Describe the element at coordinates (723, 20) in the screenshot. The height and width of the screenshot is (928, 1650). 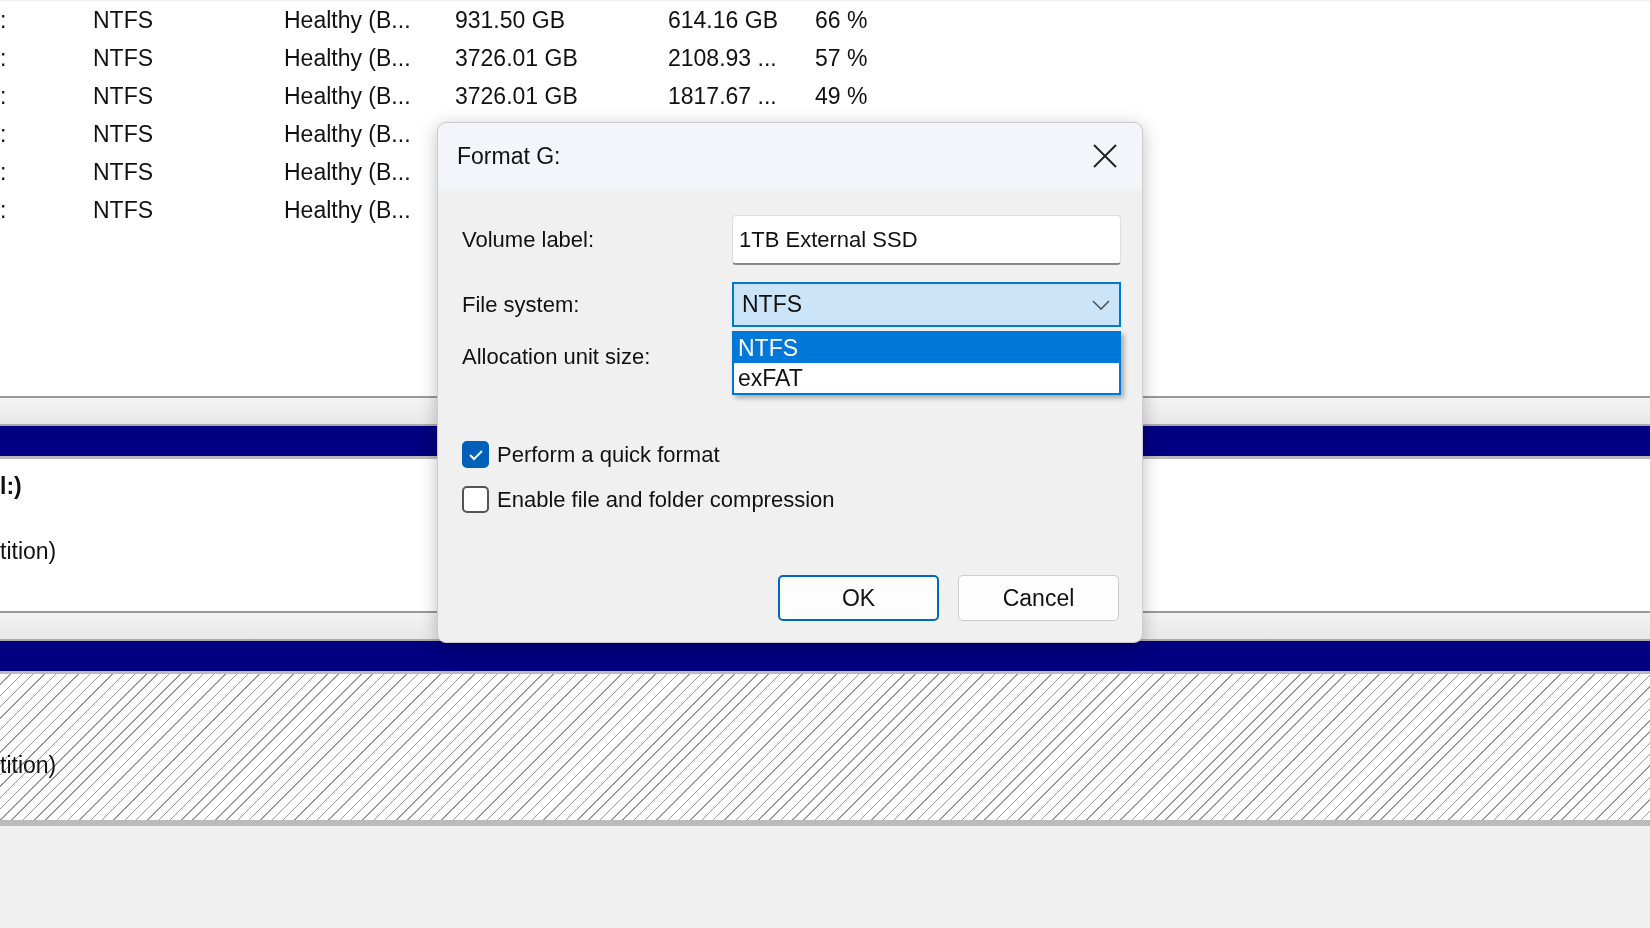
I see `table-cell-text: 614.16 GB` at that location.